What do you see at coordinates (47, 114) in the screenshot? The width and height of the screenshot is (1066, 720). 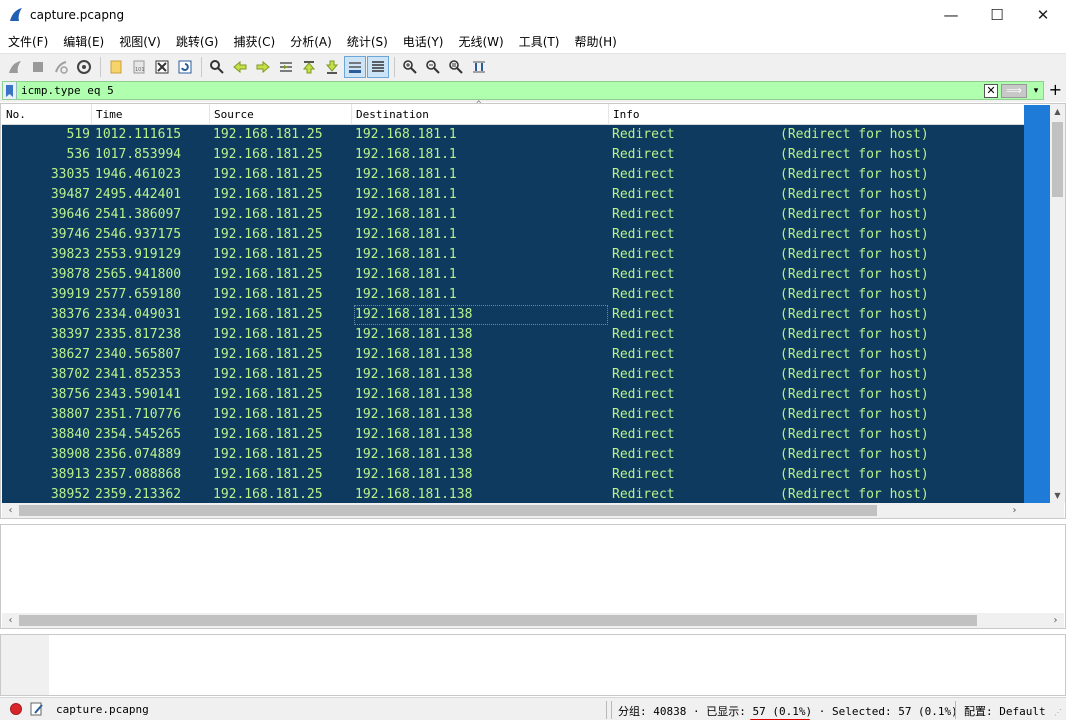 I see `column-no: No.` at bounding box center [47, 114].